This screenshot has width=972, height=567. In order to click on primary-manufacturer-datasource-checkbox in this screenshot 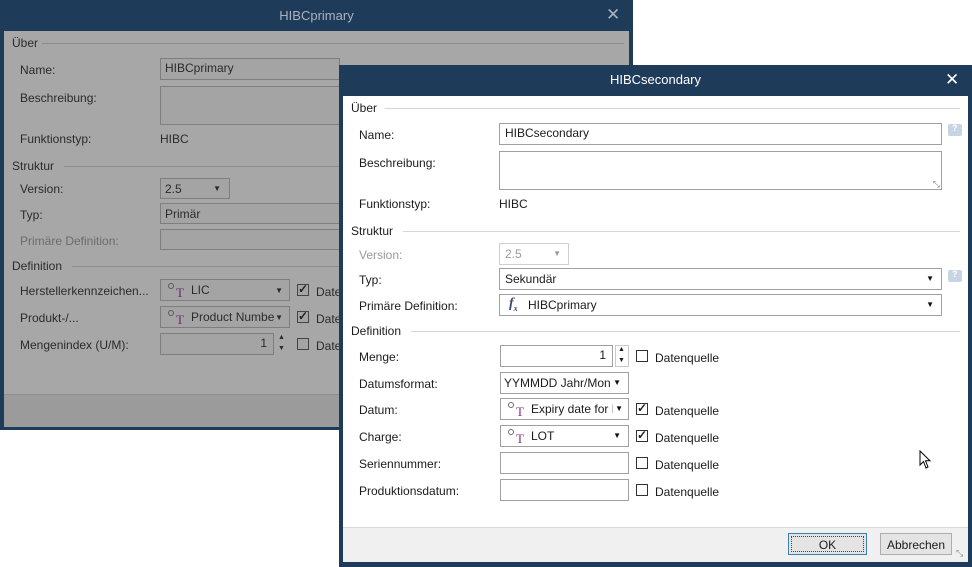, I will do `click(303, 289)`.